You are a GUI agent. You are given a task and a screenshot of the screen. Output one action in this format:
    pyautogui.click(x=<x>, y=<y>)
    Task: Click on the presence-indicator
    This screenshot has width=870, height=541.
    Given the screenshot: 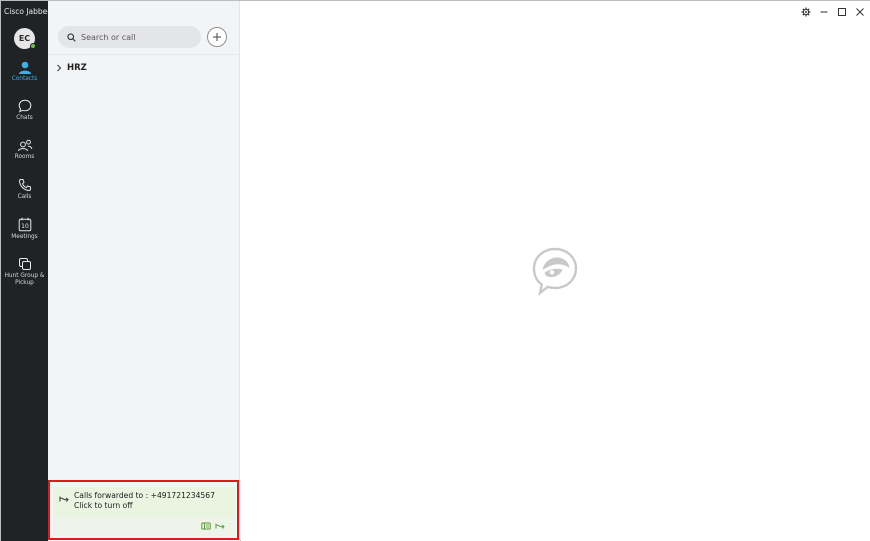 What is the action you would take?
    pyautogui.click(x=33, y=46)
    